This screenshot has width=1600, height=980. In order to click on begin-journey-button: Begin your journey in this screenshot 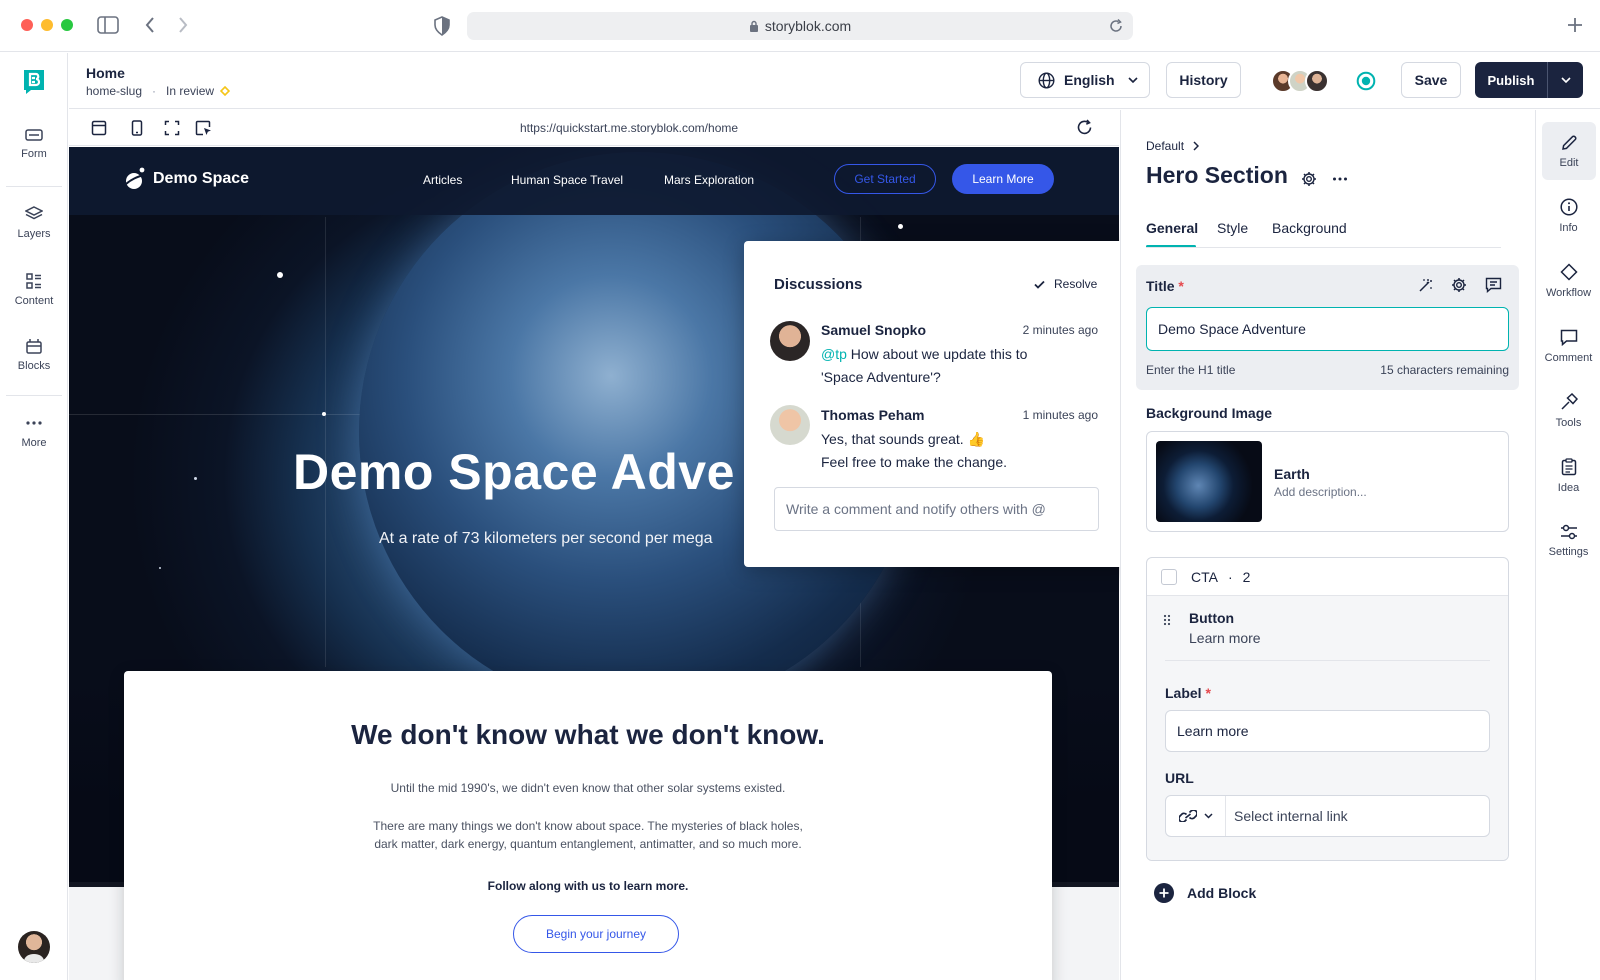, I will do `click(596, 934)`.